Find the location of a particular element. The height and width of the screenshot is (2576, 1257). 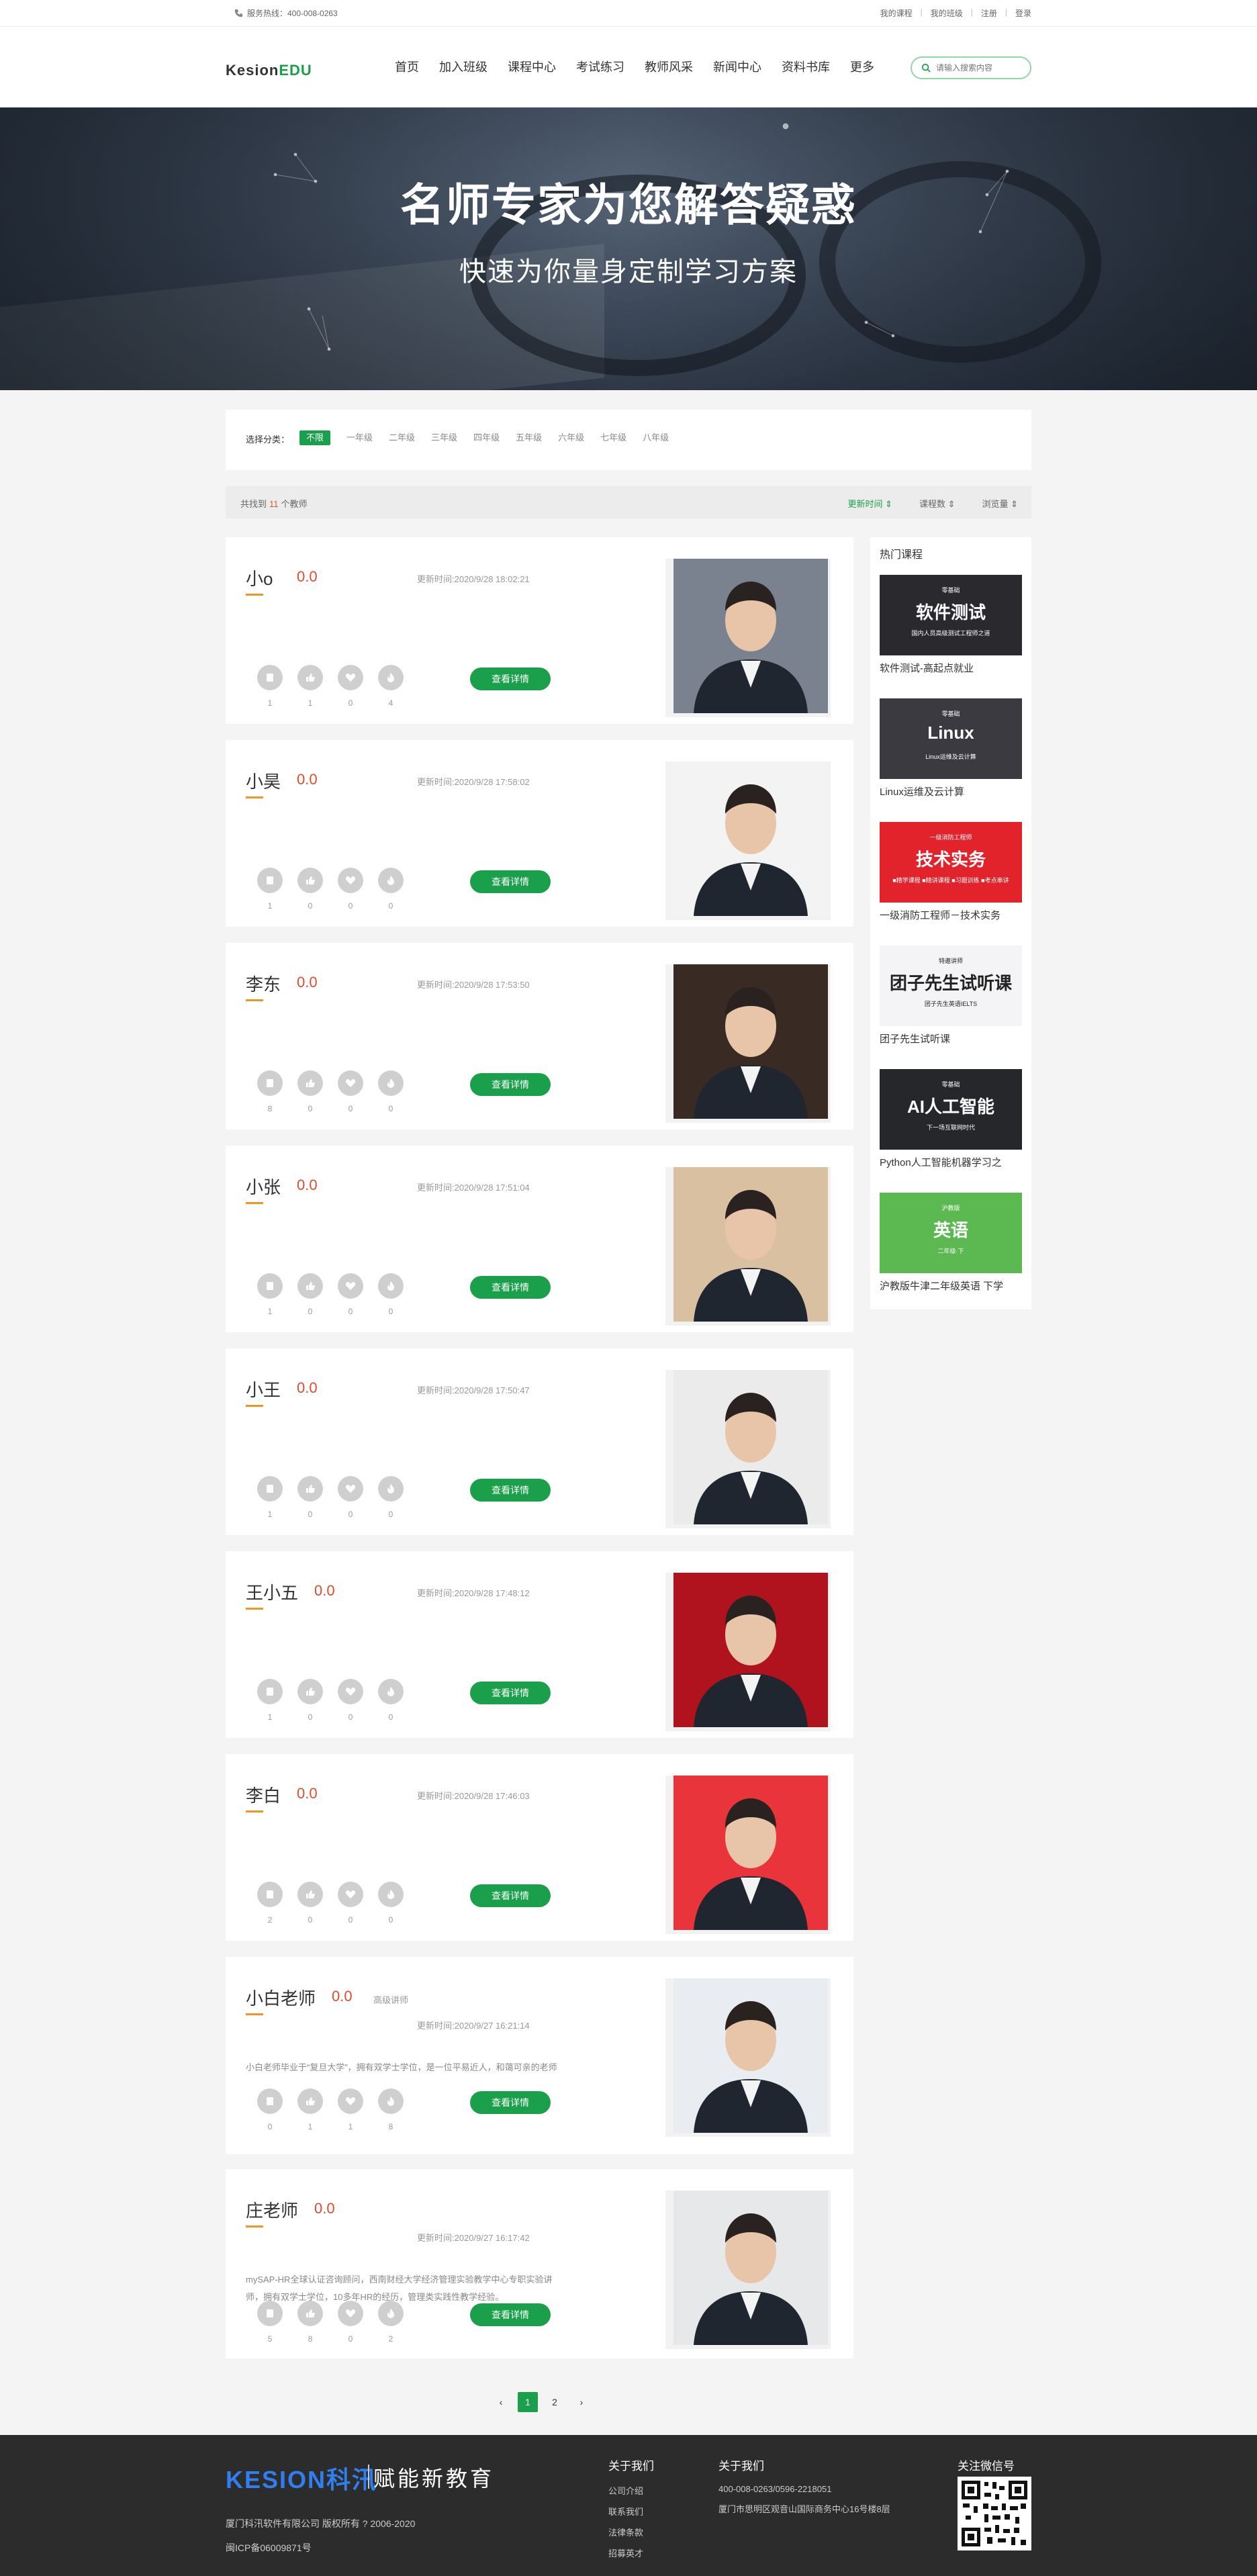

course-name: 软件测试-高起点就业 is located at coordinates (951, 668).